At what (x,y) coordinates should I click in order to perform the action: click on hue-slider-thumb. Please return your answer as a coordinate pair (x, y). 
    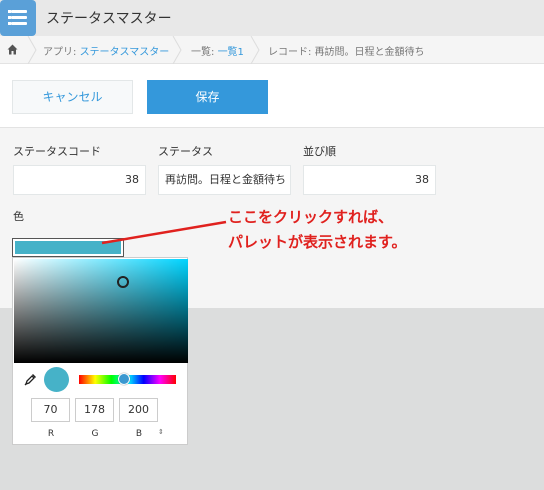
    Looking at the image, I should click on (124, 379).